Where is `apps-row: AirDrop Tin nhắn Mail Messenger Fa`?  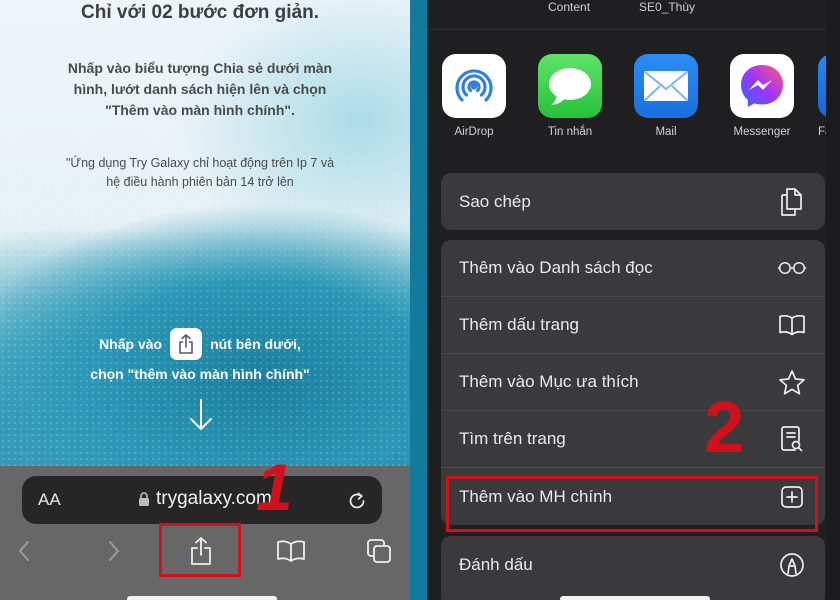
apps-row: AirDrop Tin nhắn Mail Messenger Fa is located at coordinates (633, 99).